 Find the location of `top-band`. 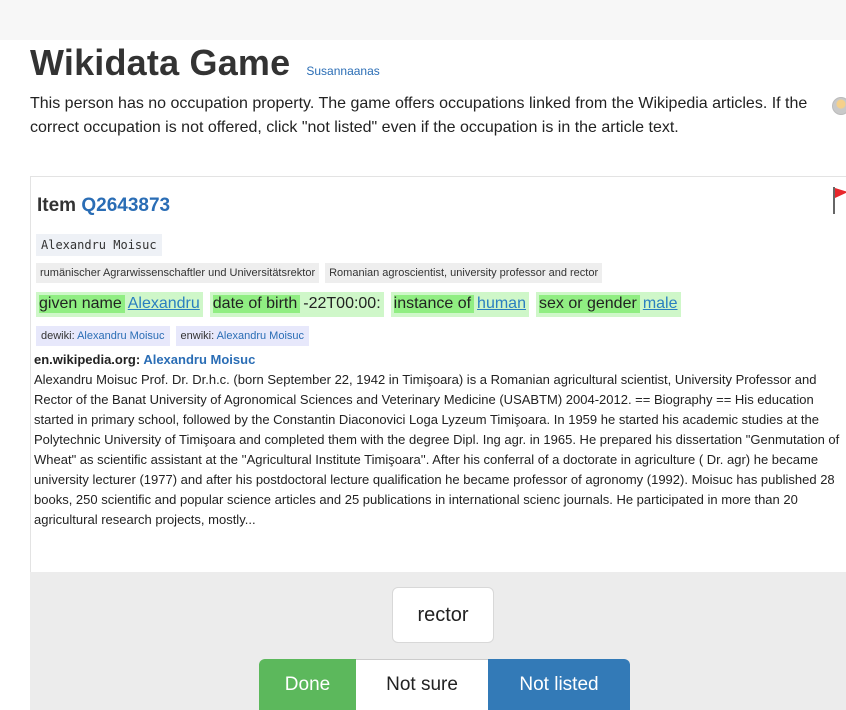

top-band is located at coordinates (423, 20).